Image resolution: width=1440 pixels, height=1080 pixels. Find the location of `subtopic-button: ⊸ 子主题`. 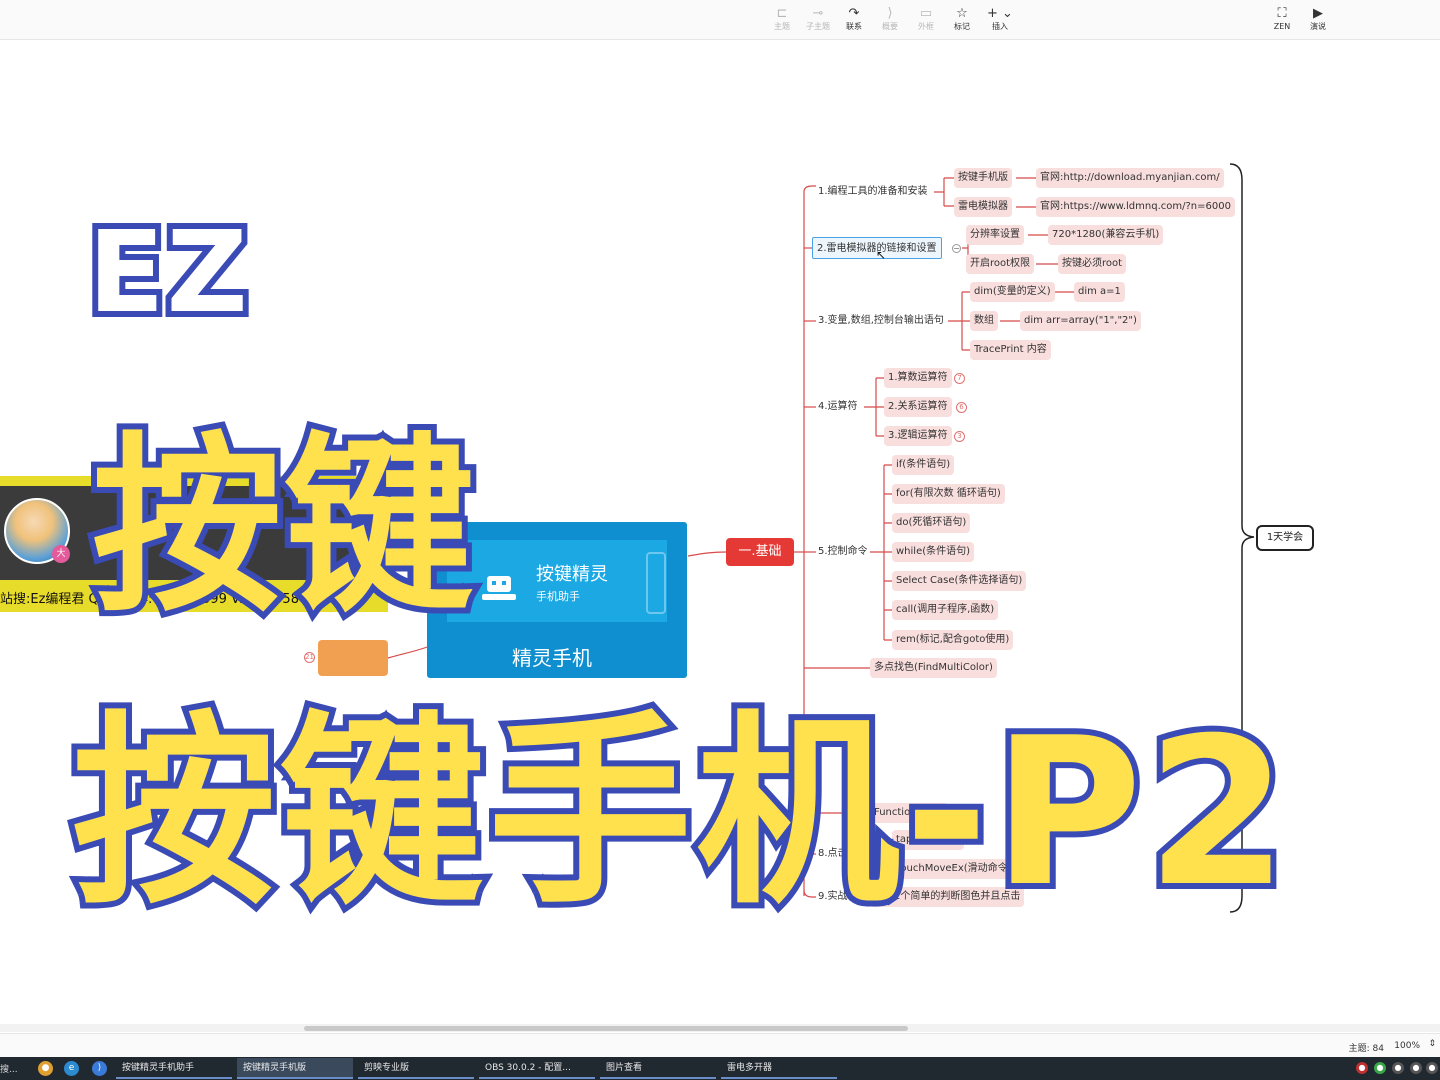

subtopic-button: ⊸ 子主题 is located at coordinates (818, 21).